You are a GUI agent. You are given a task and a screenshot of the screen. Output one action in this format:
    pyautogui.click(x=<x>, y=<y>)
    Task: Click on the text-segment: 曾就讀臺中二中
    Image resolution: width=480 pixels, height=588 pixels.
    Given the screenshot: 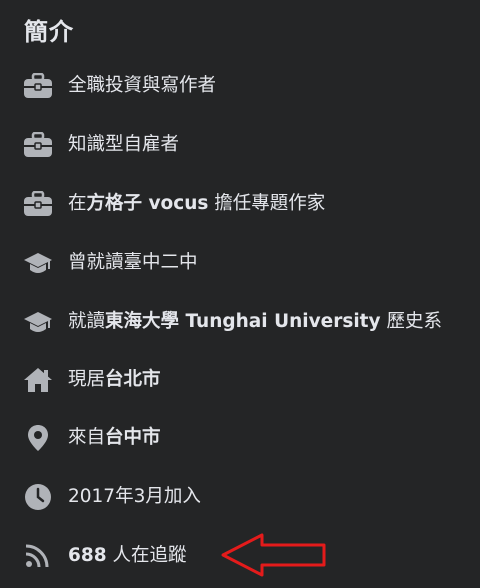 What is the action you would take?
    pyautogui.click(x=133, y=262)
    